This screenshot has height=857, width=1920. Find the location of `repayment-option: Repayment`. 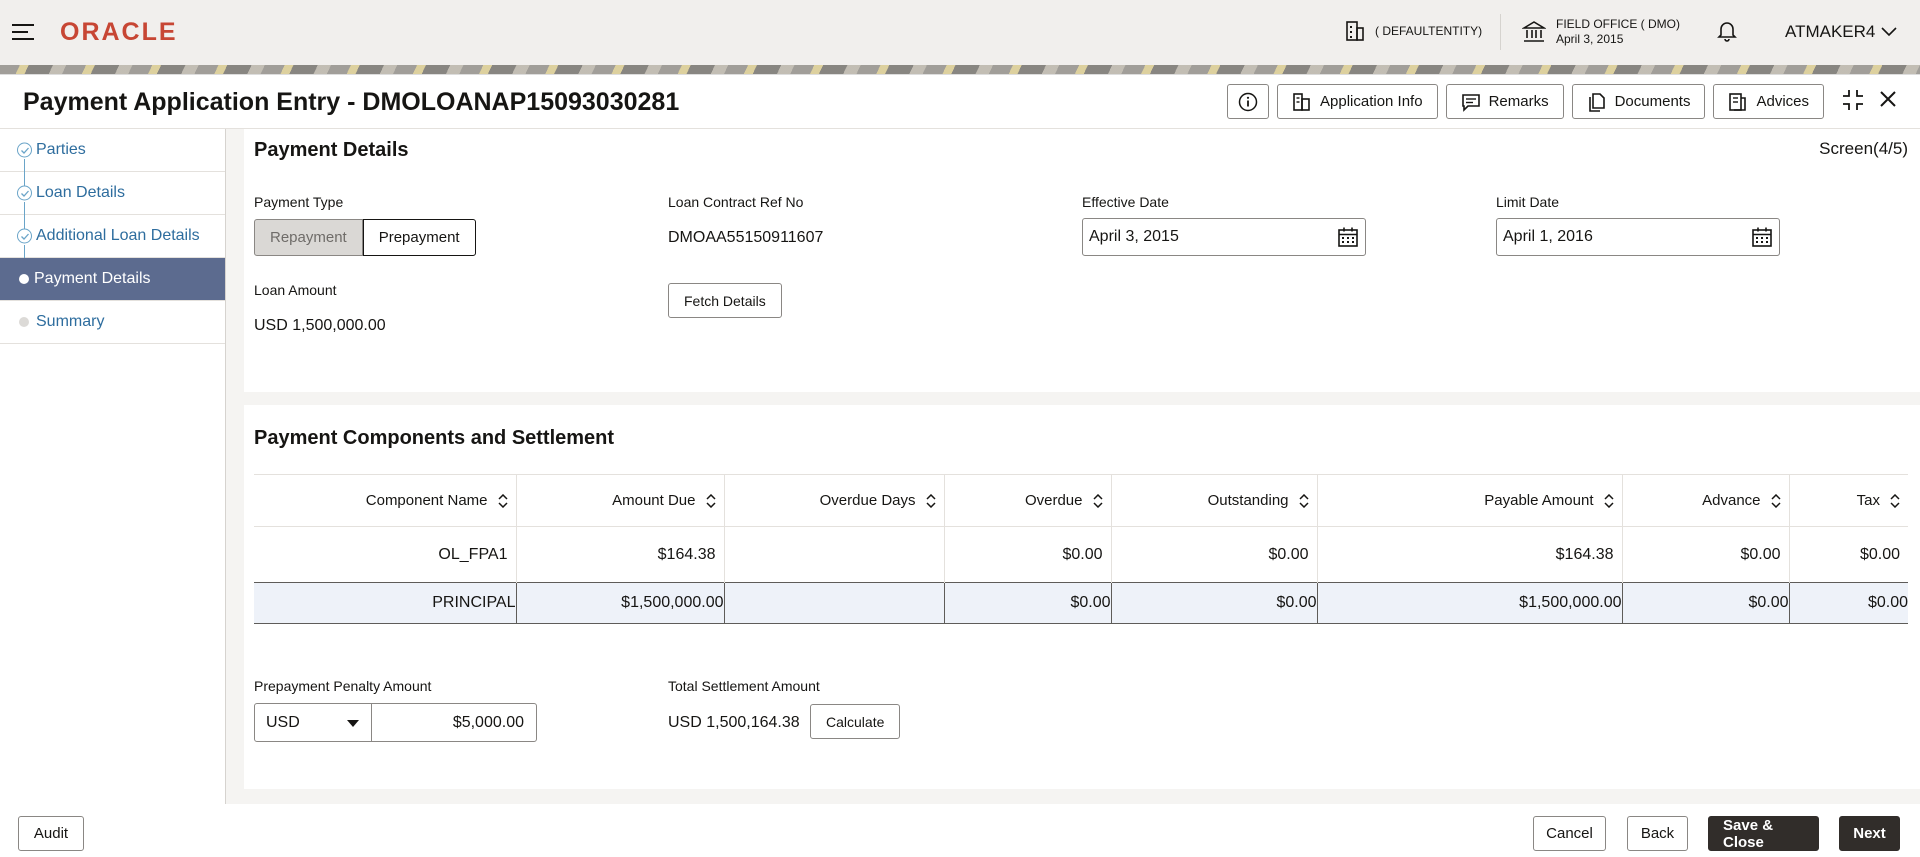

repayment-option: Repayment is located at coordinates (308, 237).